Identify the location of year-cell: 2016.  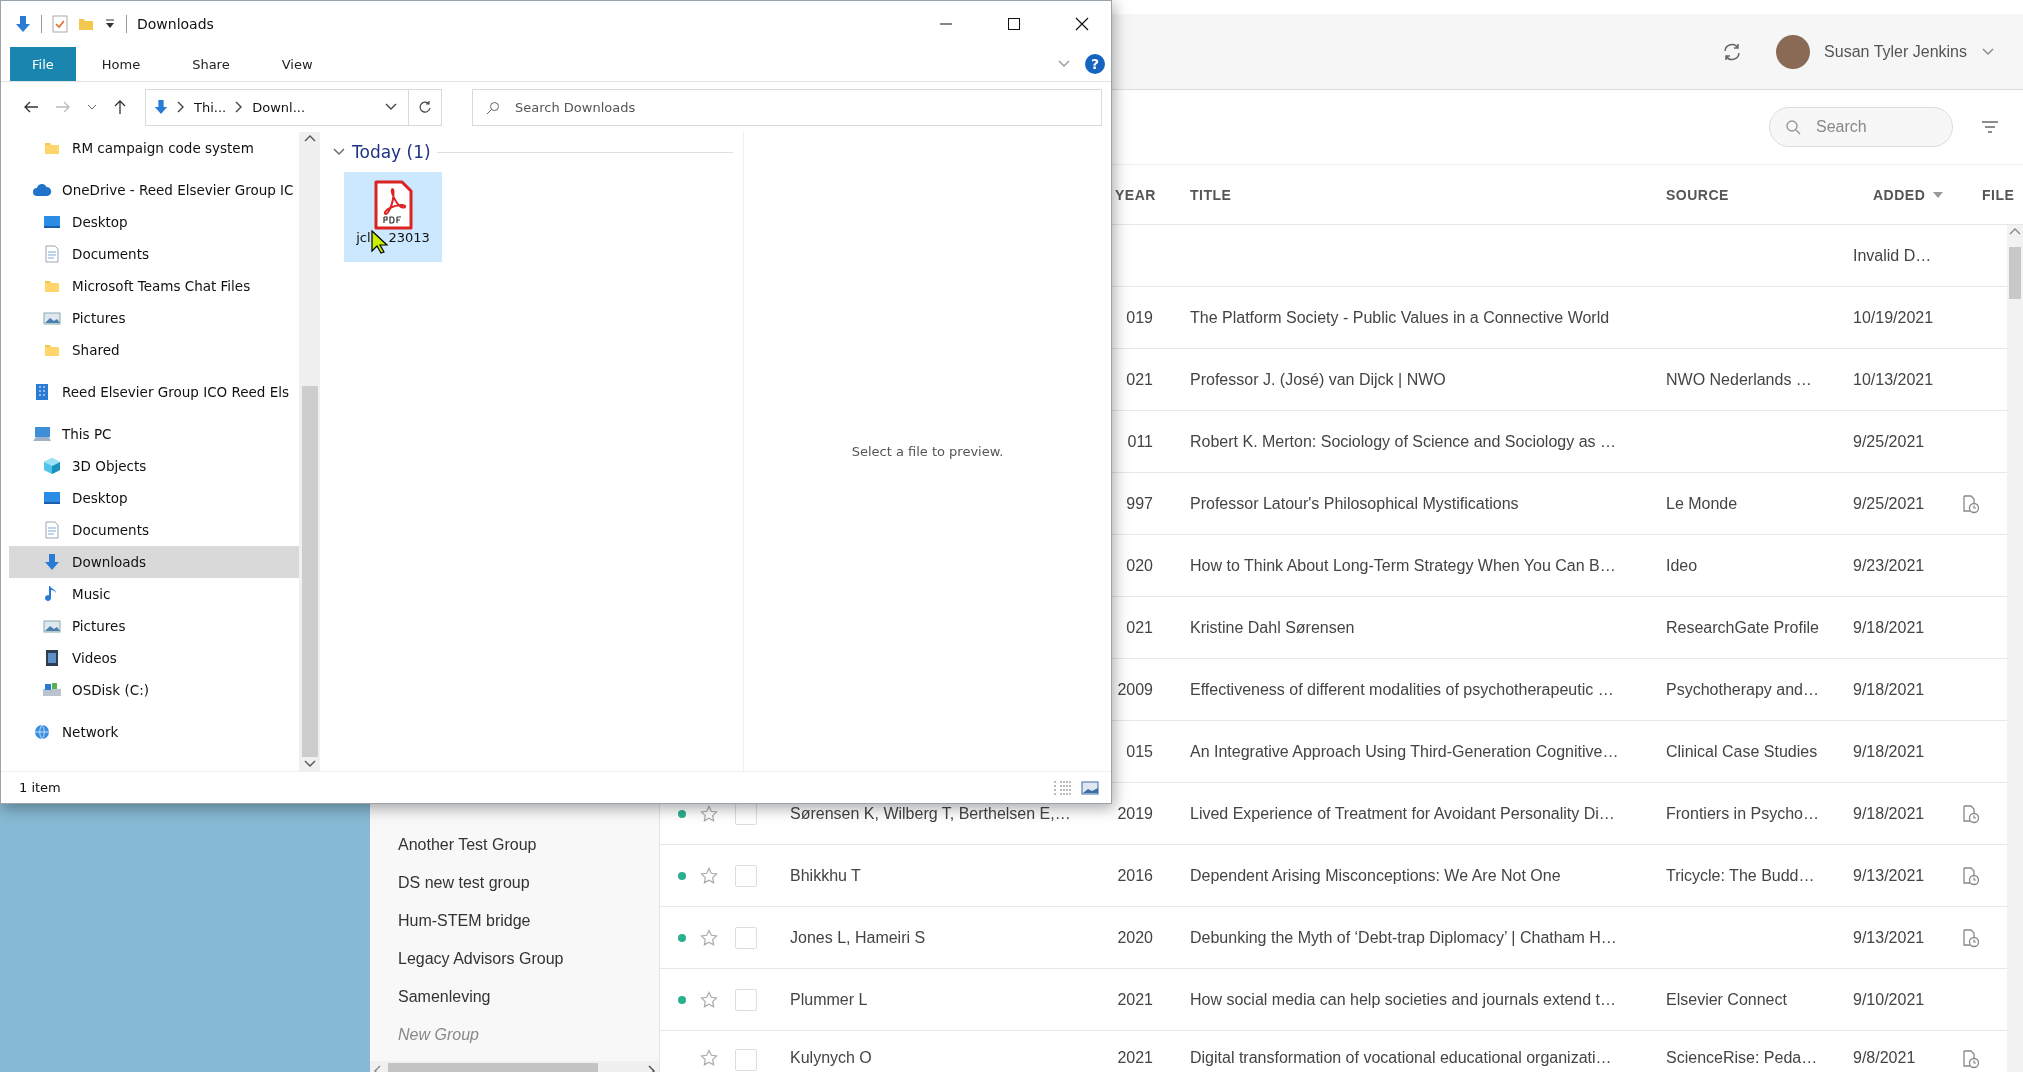
(1135, 875).